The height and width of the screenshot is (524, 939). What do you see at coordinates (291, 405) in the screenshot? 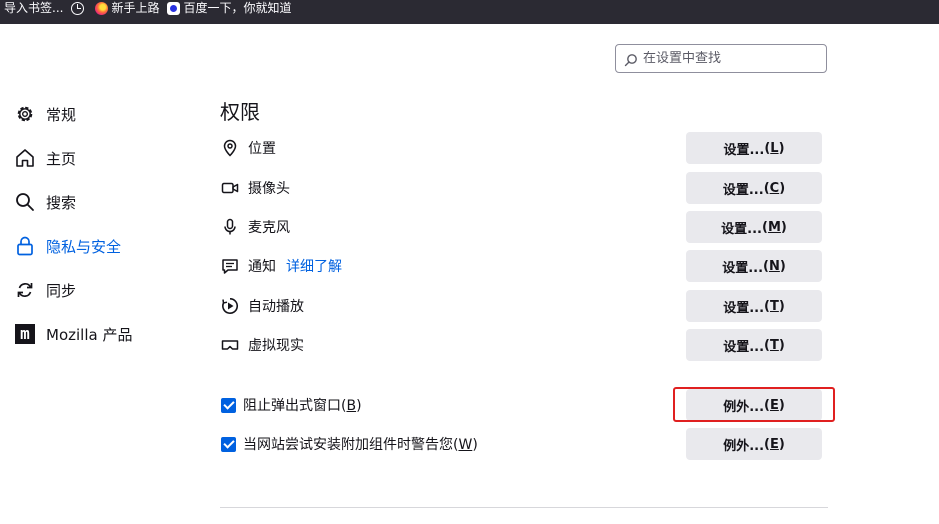
I see `block-popups-option: 阻止弹出式窗口(B)` at bounding box center [291, 405].